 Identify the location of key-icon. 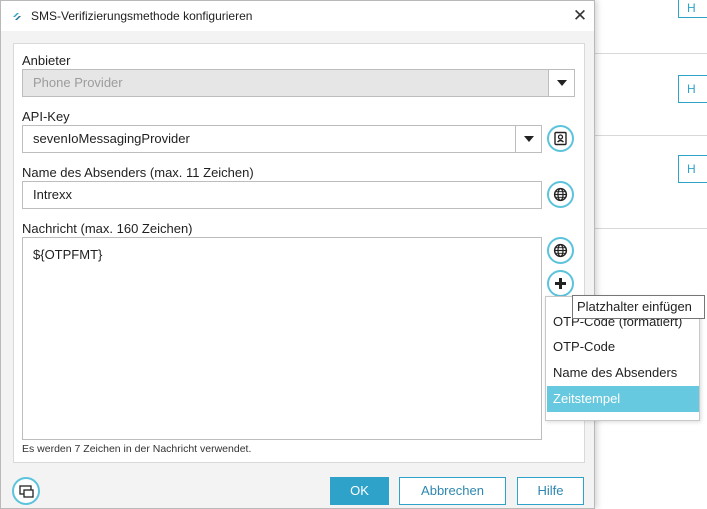
(560, 138).